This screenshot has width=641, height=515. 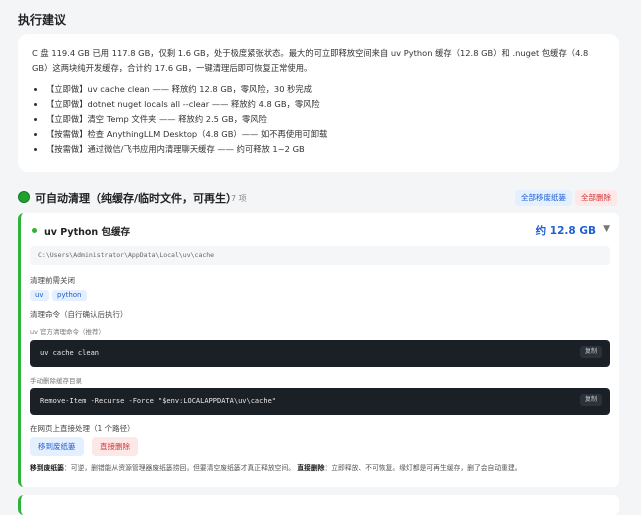 What do you see at coordinates (24, 197) in the screenshot?
I see `green-status-icon` at bounding box center [24, 197].